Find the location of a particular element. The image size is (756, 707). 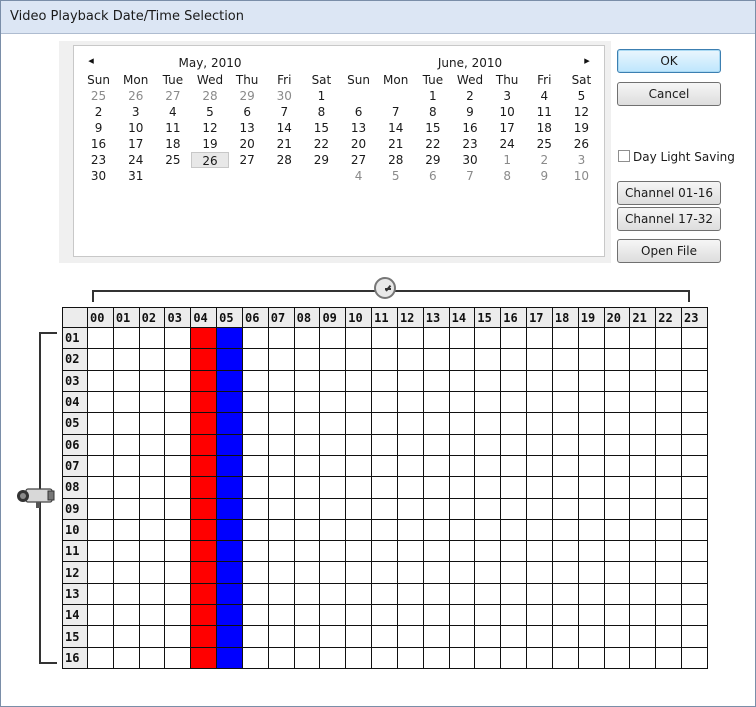

channel-header: 11 is located at coordinates (75, 551).